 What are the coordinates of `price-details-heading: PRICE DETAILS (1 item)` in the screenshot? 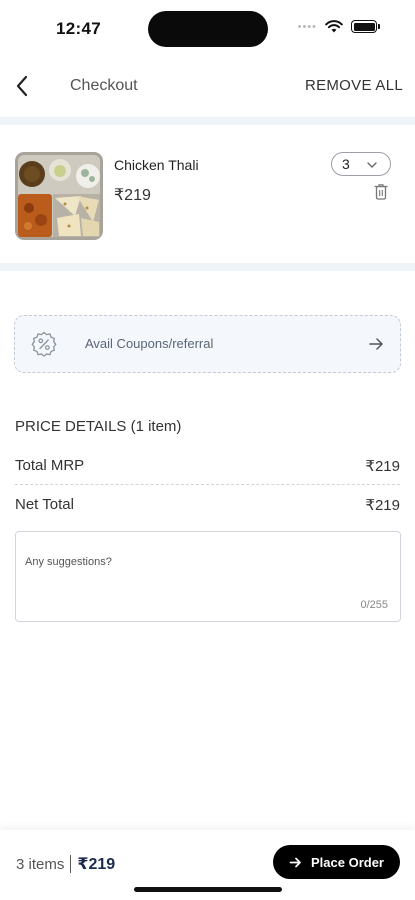 It's located at (98, 426).